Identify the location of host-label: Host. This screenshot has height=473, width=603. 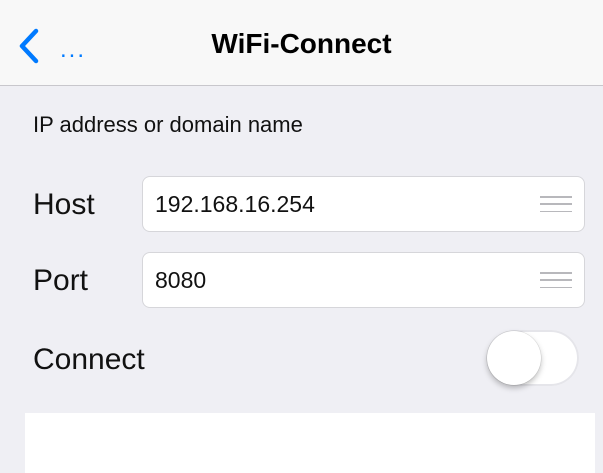
(64, 204).